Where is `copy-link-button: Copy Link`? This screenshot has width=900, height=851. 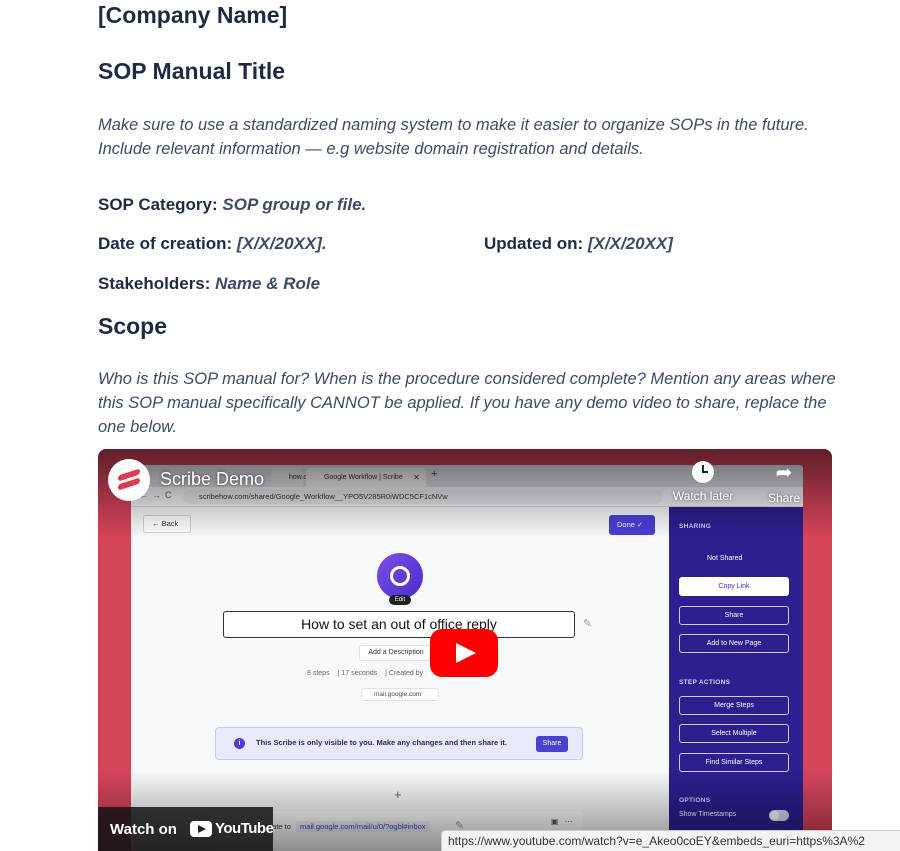
copy-link-button: Copy Link is located at coordinates (734, 586).